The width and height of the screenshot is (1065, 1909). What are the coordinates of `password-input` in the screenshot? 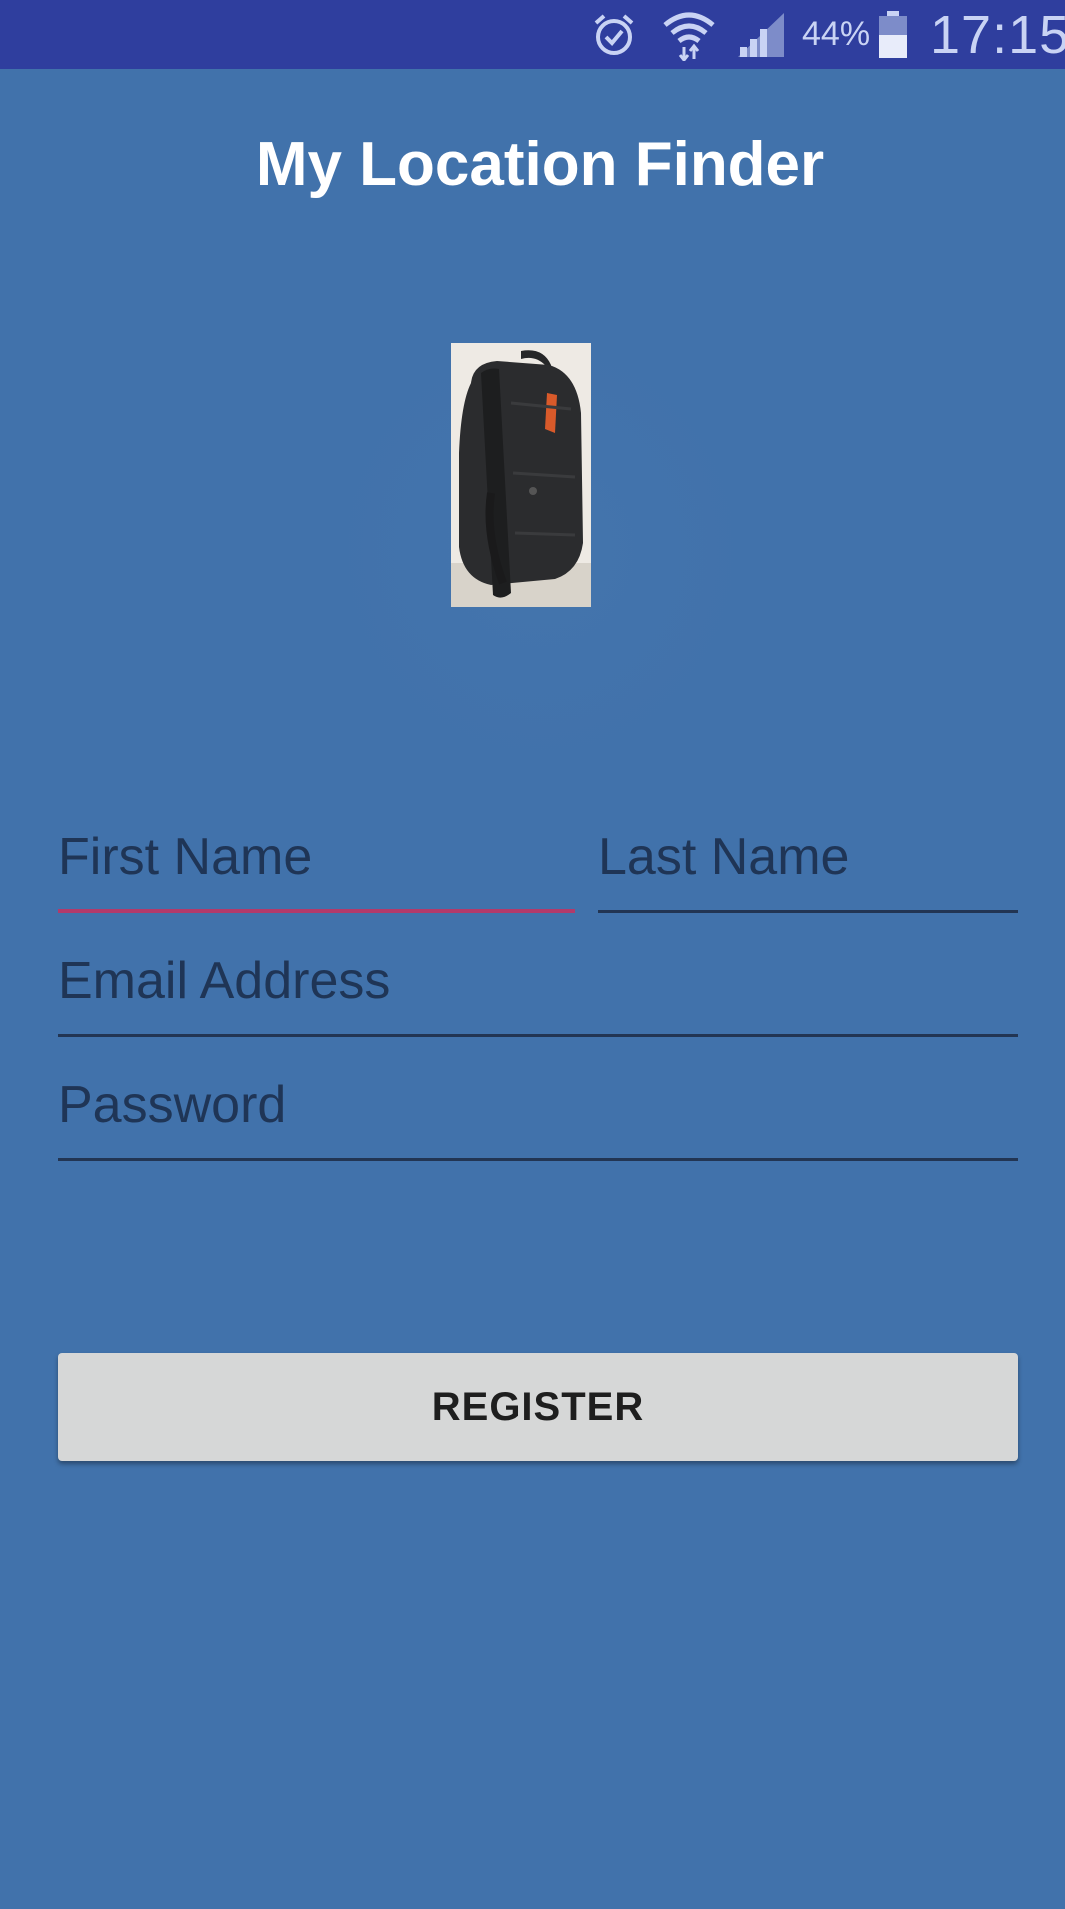 It's located at (538, 1111).